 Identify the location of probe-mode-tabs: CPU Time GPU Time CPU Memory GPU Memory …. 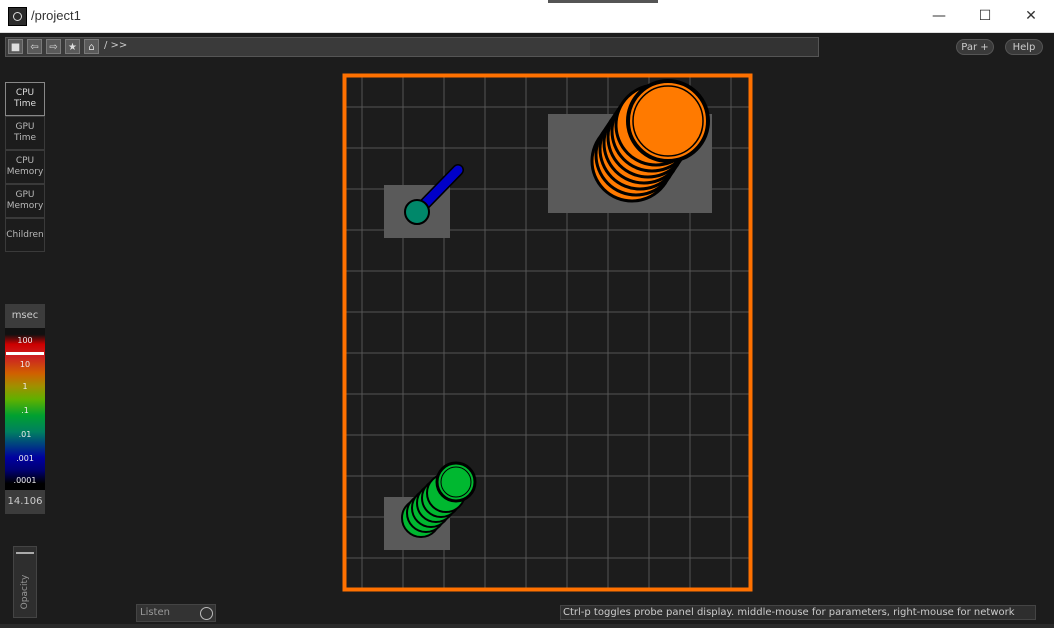
(25, 167).